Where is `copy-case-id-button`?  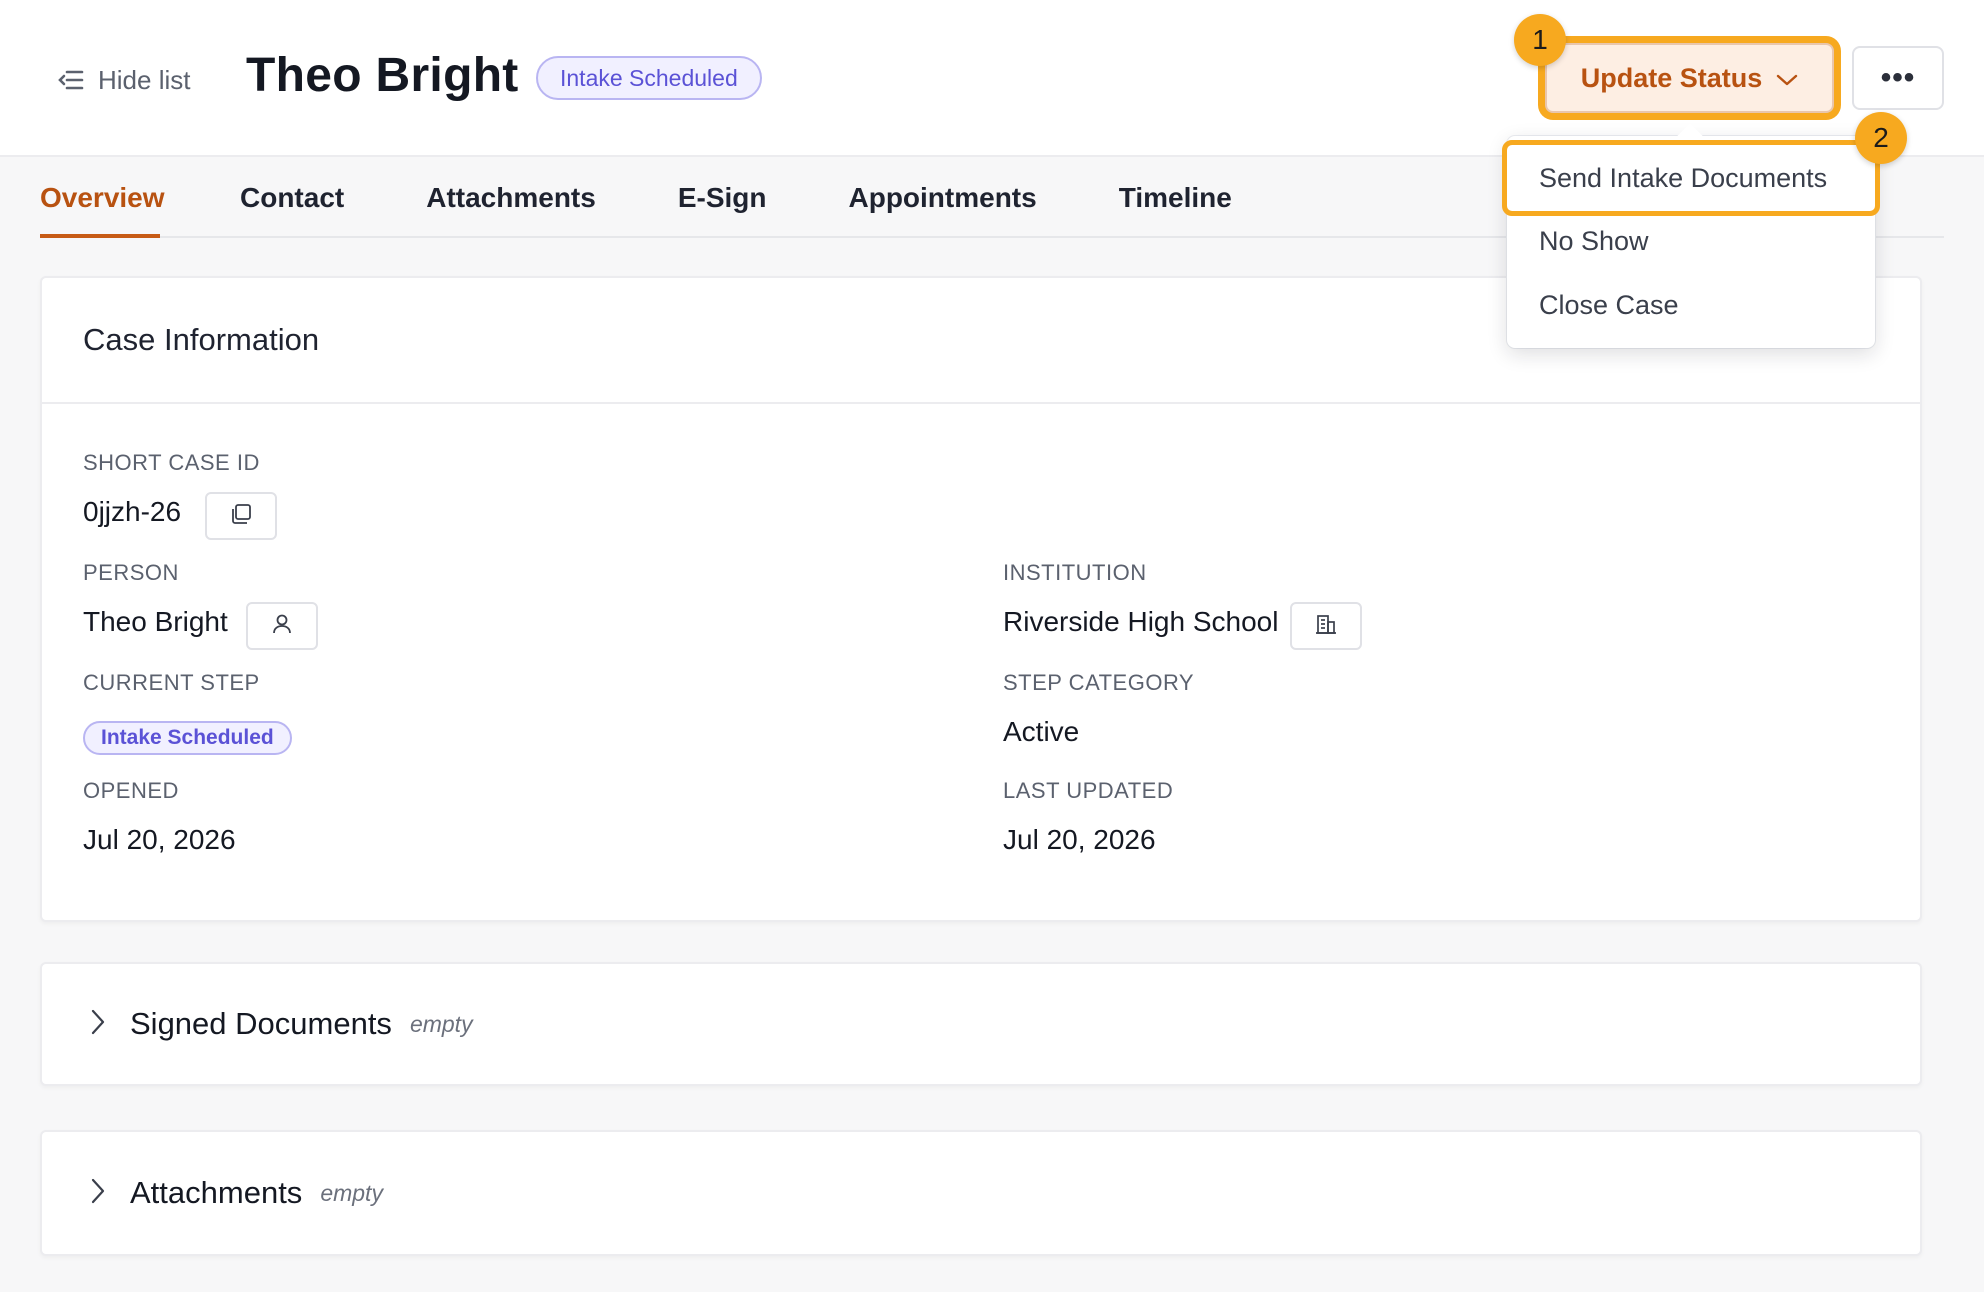 copy-case-id-button is located at coordinates (241, 516).